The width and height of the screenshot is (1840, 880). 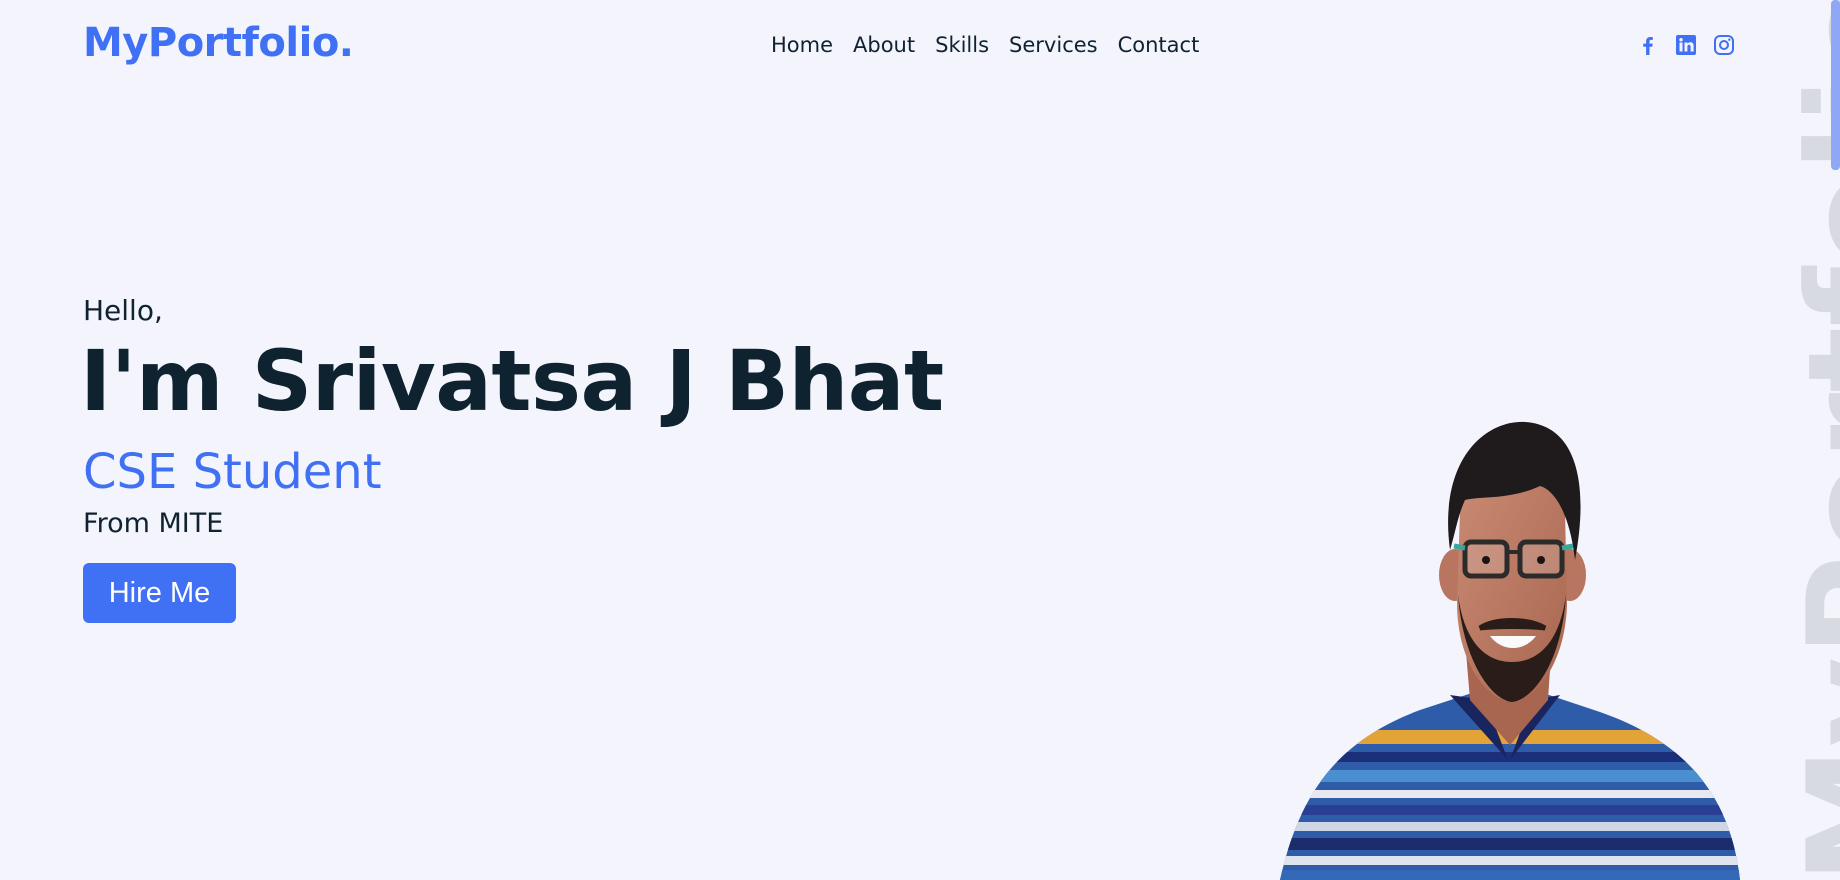 What do you see at coordinates (1724, 45) in the screenshot?
I see `instagram-icon` at bounding box center [1724, 45].